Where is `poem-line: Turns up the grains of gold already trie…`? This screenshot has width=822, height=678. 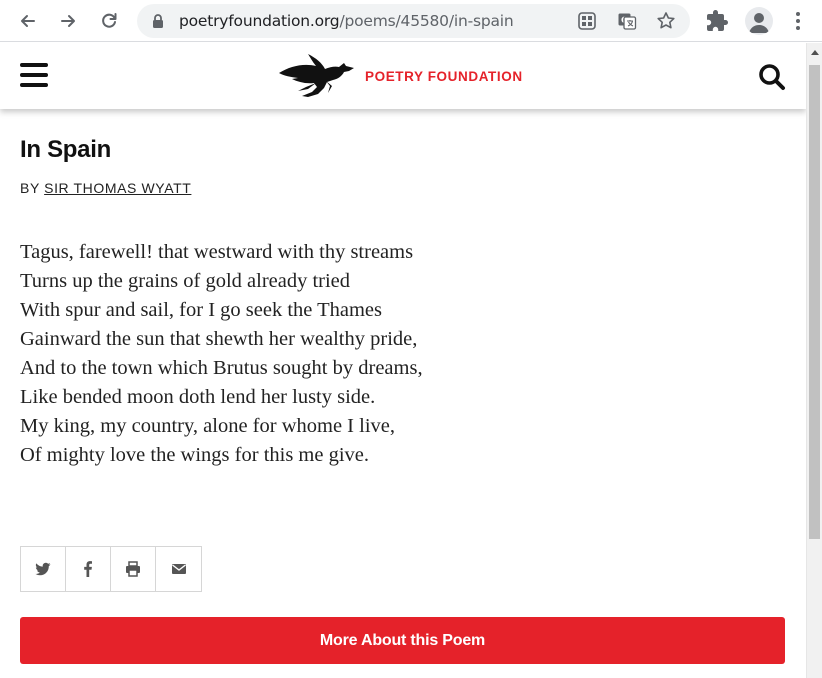 poem-line: Turns up the grains of gold already trie… is located at coordinates (185, 281).